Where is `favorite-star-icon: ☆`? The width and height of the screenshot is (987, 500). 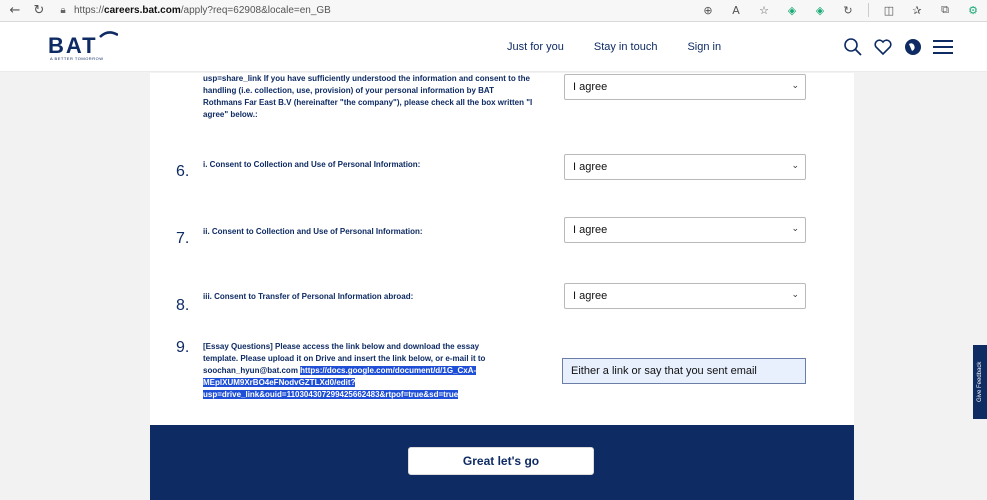 favorite-star-icon: ☆ is located at coordinates (764, 10).